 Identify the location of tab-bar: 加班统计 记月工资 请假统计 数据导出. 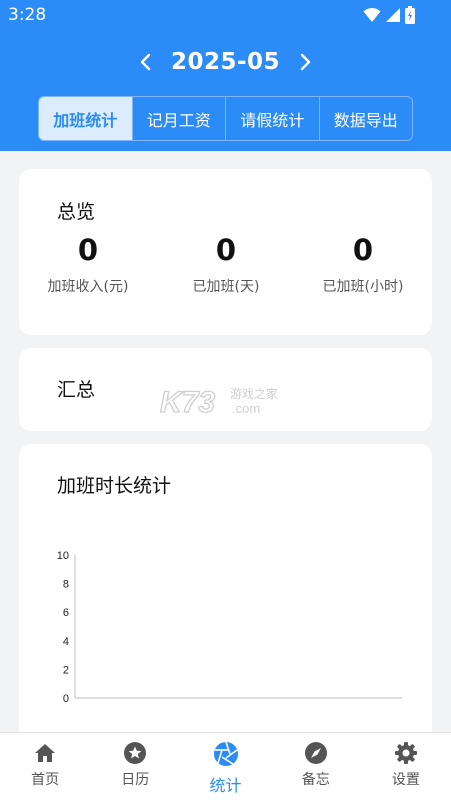
(225, 118).